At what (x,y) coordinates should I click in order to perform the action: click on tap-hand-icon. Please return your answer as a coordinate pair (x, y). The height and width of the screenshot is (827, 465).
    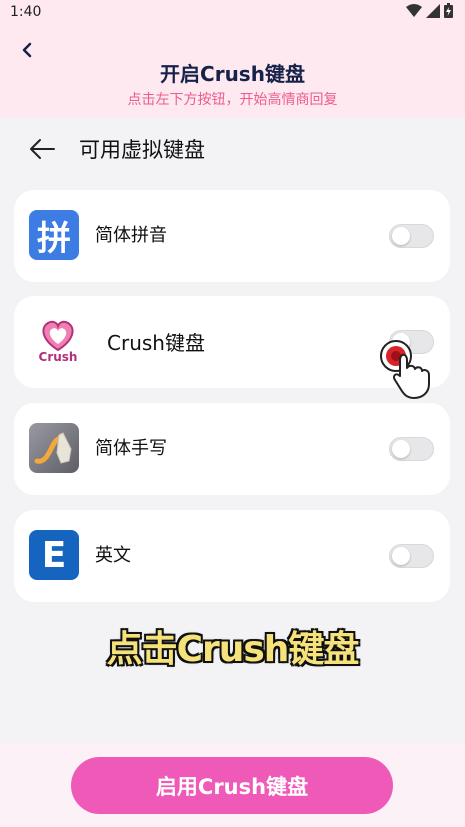
    Looking at the image, I should click on (405, 369).